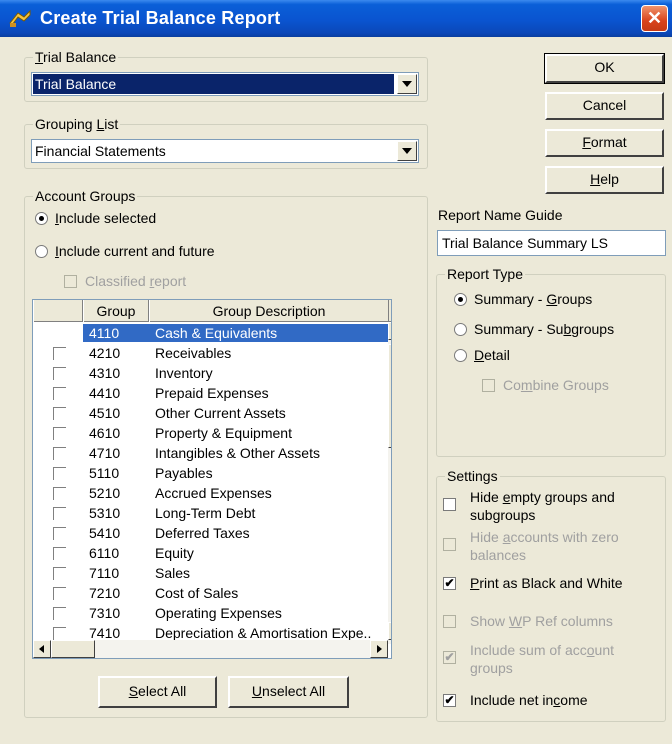 Image resolution: width=672 pixels, height=744 pixels. I want to click on grouping-list-dropdown-button, so click(407, 151).